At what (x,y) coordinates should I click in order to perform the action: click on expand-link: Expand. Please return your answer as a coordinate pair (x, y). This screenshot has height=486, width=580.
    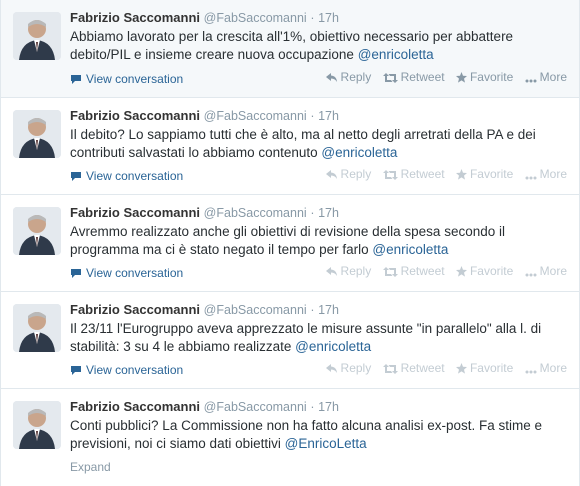
    Looking at the image, I should click on (90, 467).